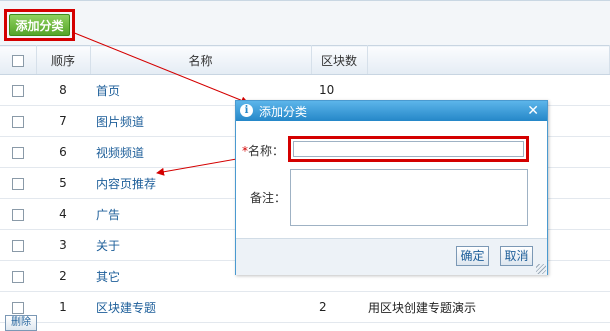 The image size is (610, 331). I want to click on category-link: 区块建专题, so click(123, 308).